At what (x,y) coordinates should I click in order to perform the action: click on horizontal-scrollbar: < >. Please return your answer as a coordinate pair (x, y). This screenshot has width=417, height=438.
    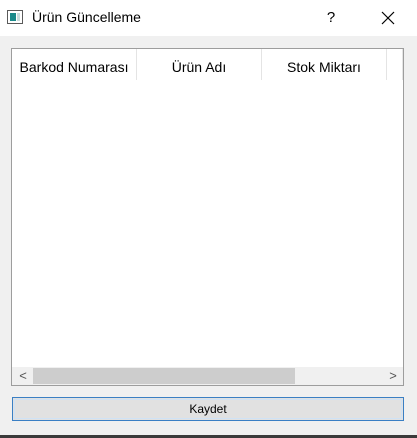
    Looking at the image, I should click on (207, 376).